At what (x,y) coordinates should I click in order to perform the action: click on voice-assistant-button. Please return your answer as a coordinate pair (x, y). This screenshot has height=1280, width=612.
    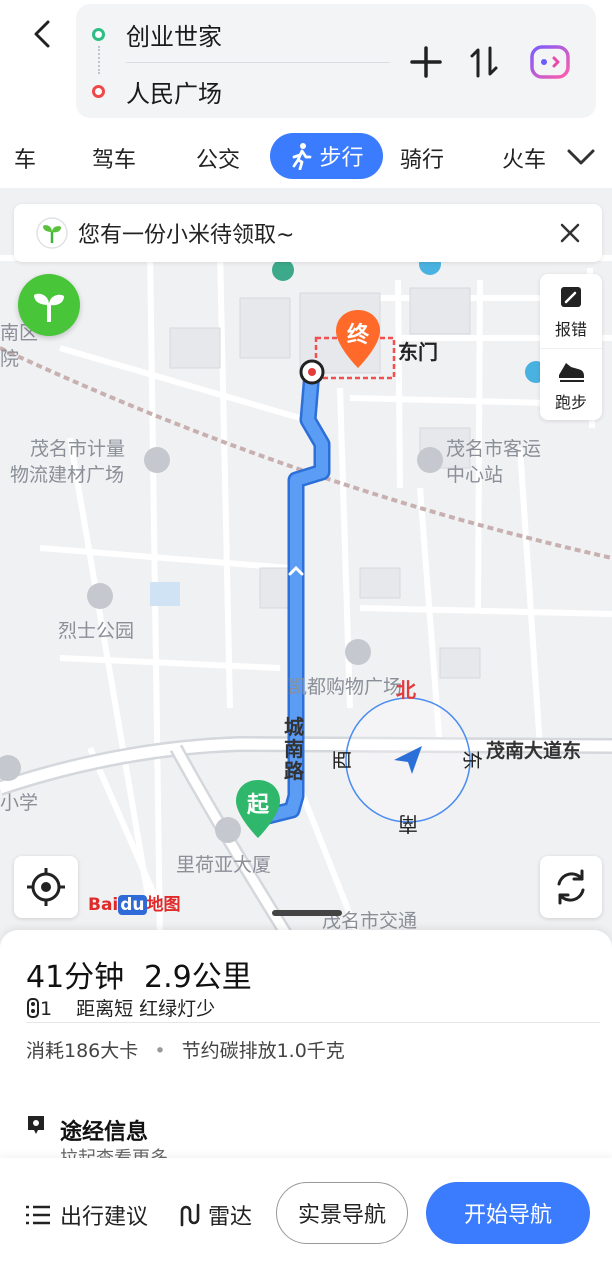
    Looking at the image, I should click on (550, 62).